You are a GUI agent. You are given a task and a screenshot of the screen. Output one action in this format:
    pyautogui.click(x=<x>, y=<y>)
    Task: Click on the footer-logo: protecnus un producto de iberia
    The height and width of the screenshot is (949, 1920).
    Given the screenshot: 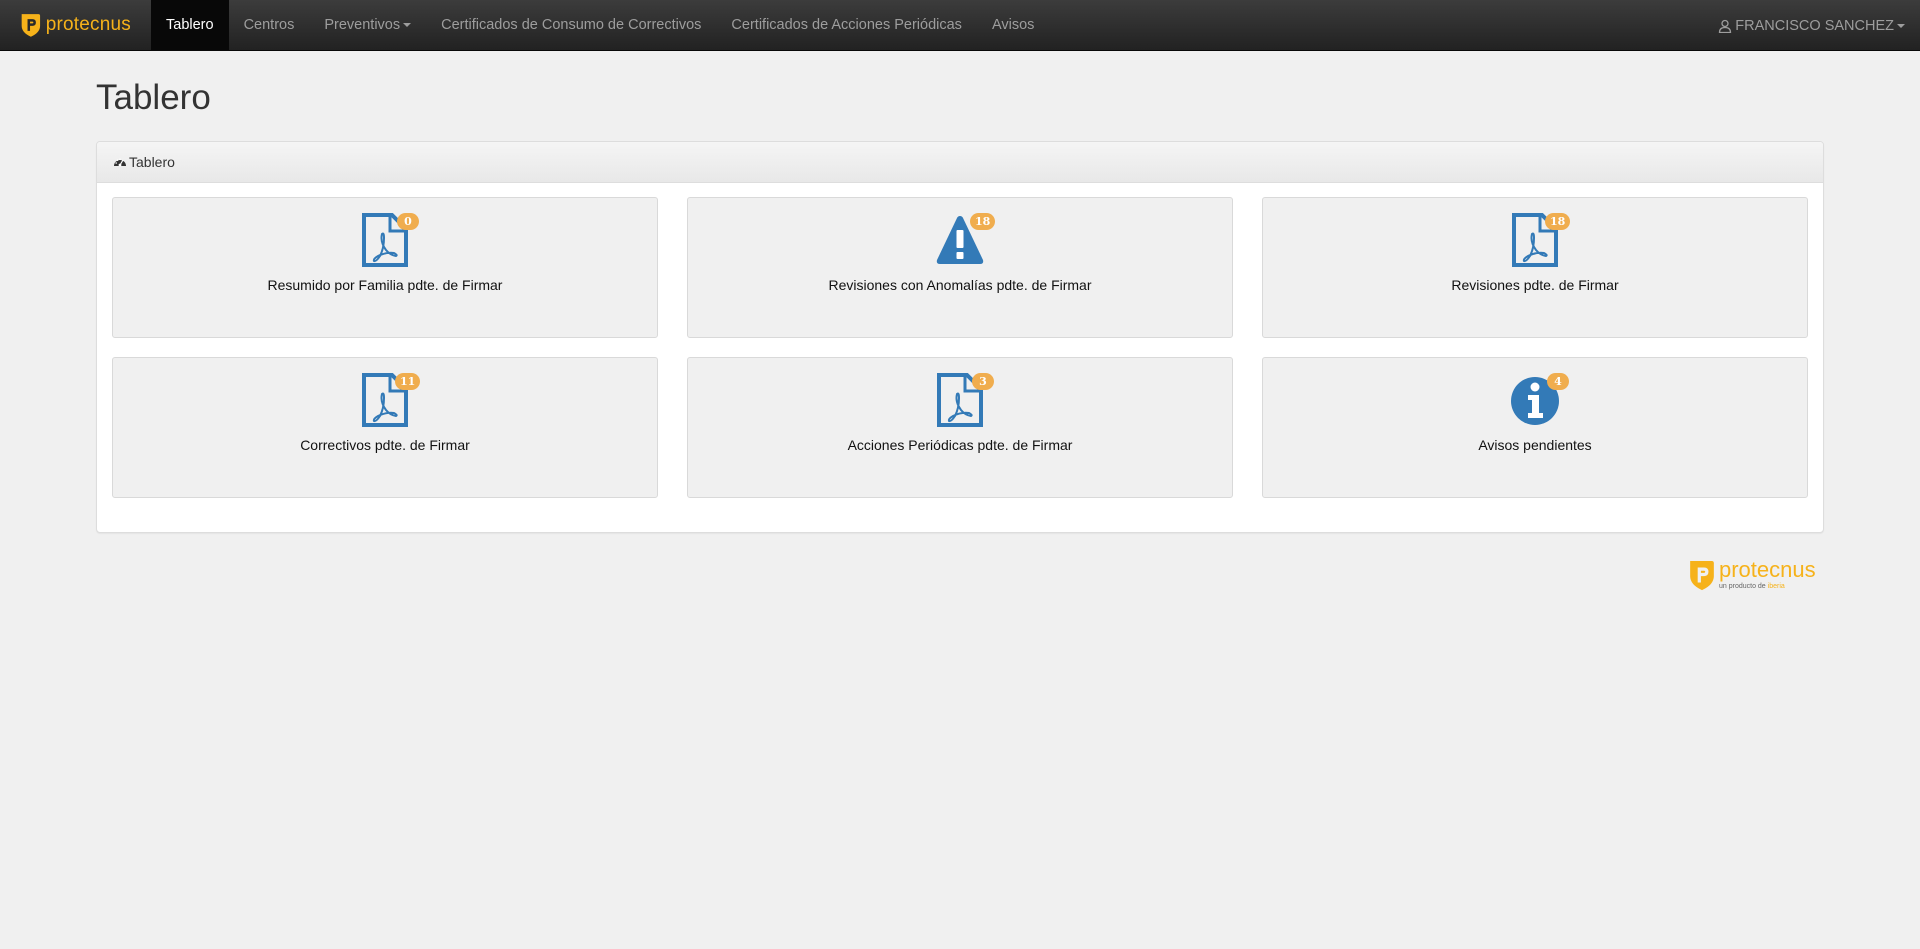 What is the action you would take?
    pyautogui.click(x=1755, y=576)
    